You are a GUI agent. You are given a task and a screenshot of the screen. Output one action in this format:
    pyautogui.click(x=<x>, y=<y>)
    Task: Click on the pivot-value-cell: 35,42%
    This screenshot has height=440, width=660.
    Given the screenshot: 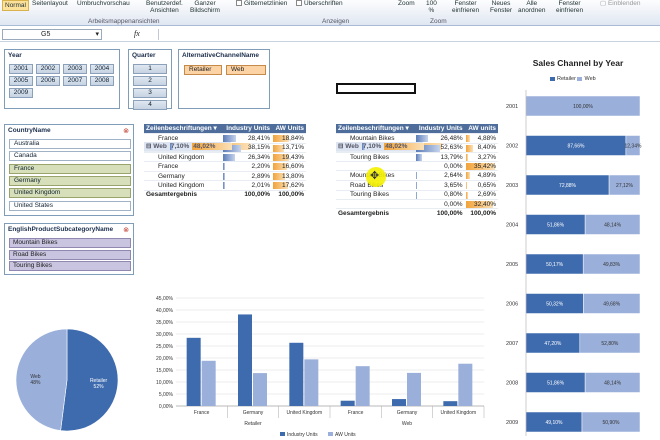 What is the action you would take?
    pyautogui.click(x=481, y=166)
    